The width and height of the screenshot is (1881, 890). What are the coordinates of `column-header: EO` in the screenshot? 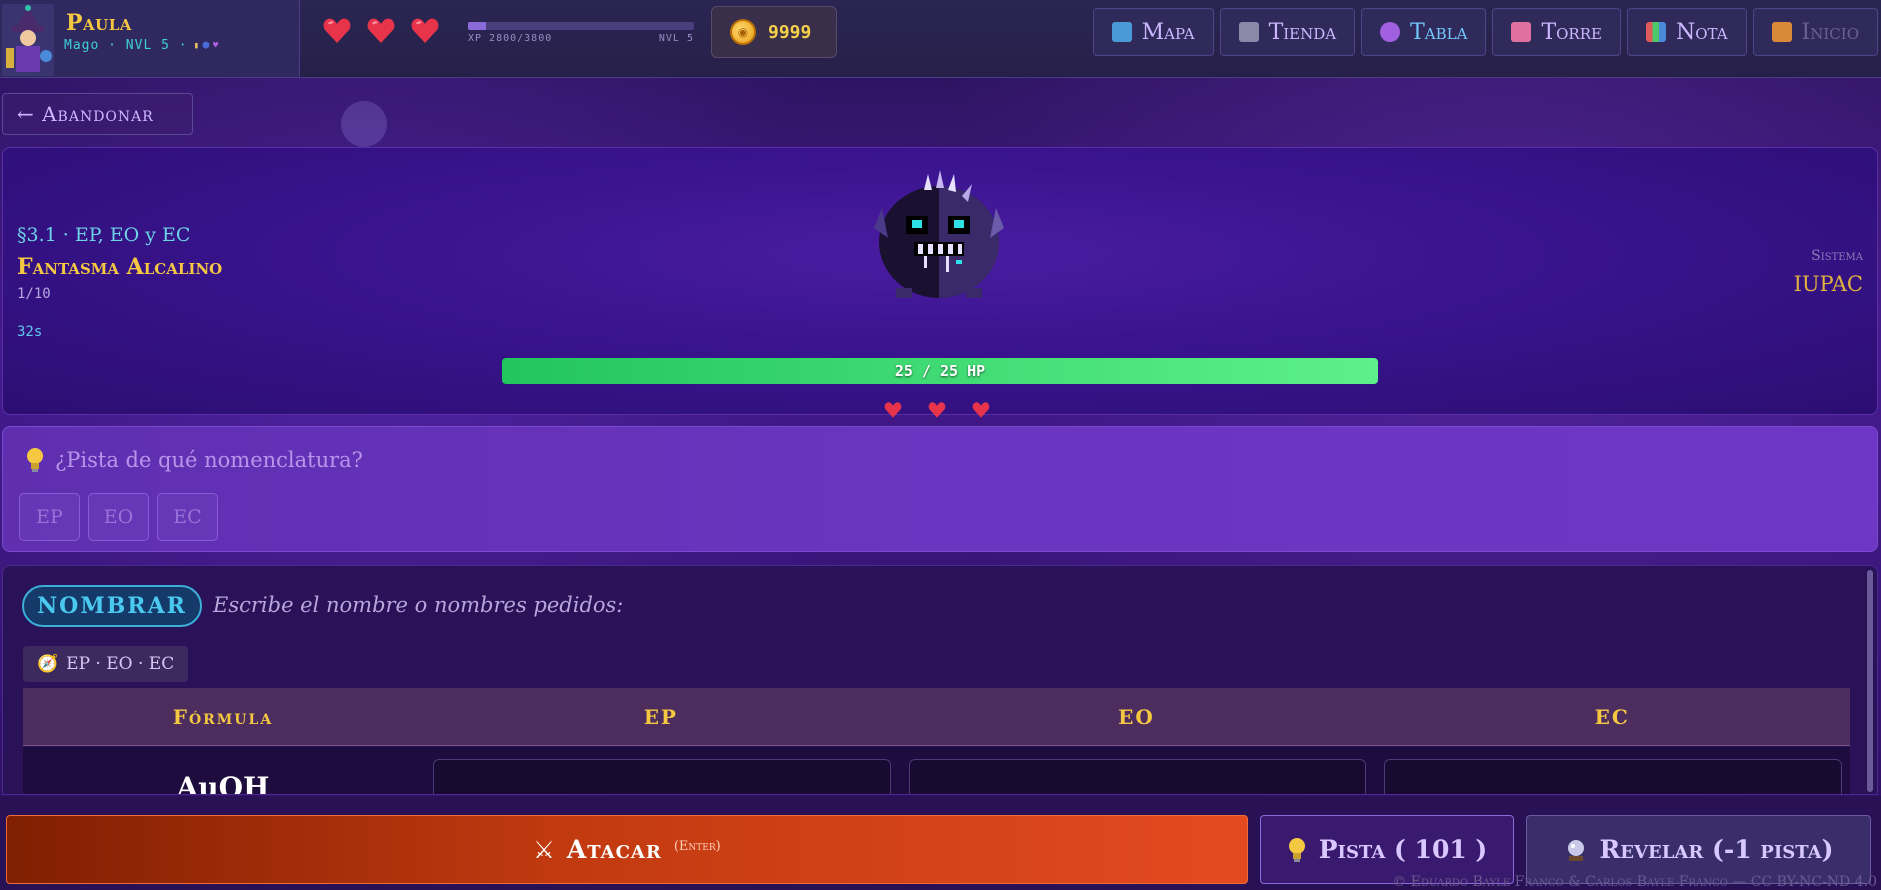 It's located at (1136, 716).